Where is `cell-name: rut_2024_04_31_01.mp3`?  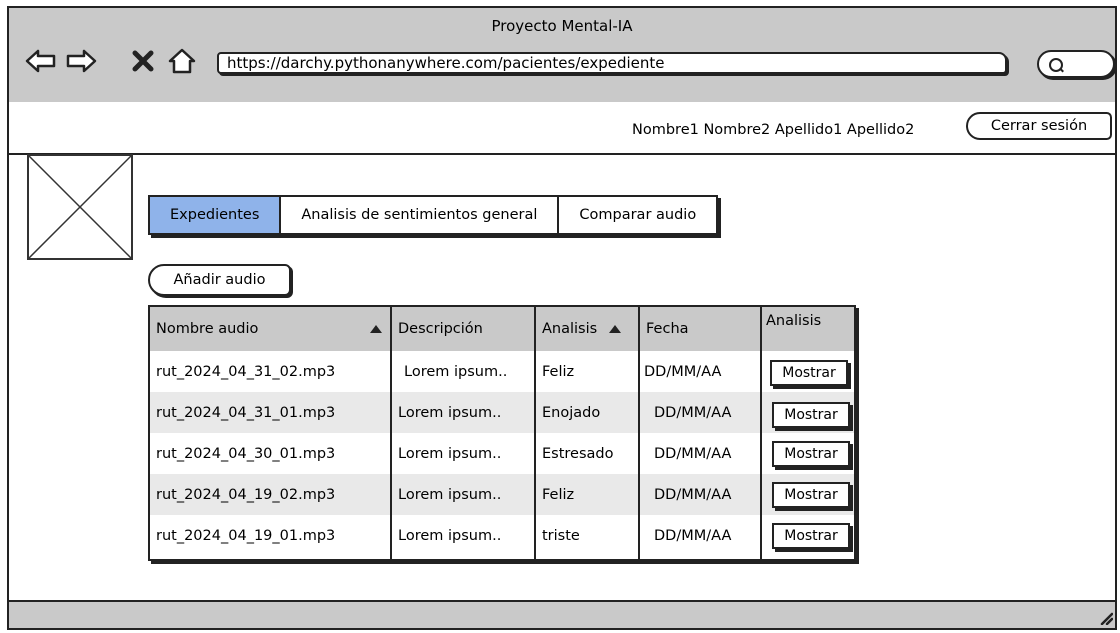 cell-name: rut_2024_04_31_01.mp3 is located at coordinates (246, 412).